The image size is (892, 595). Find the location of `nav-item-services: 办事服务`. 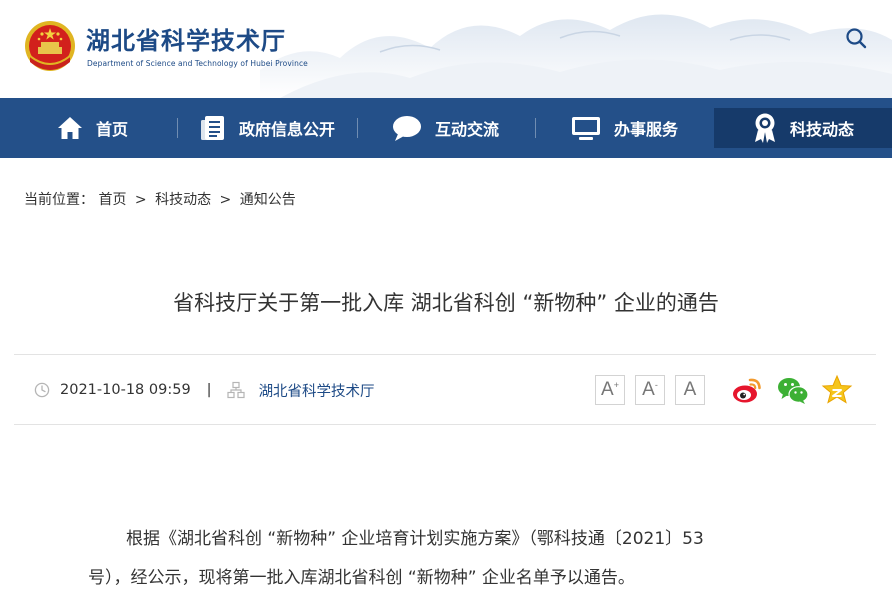

nav-item-services: 办事服务 is located at coordinates (624, 128).